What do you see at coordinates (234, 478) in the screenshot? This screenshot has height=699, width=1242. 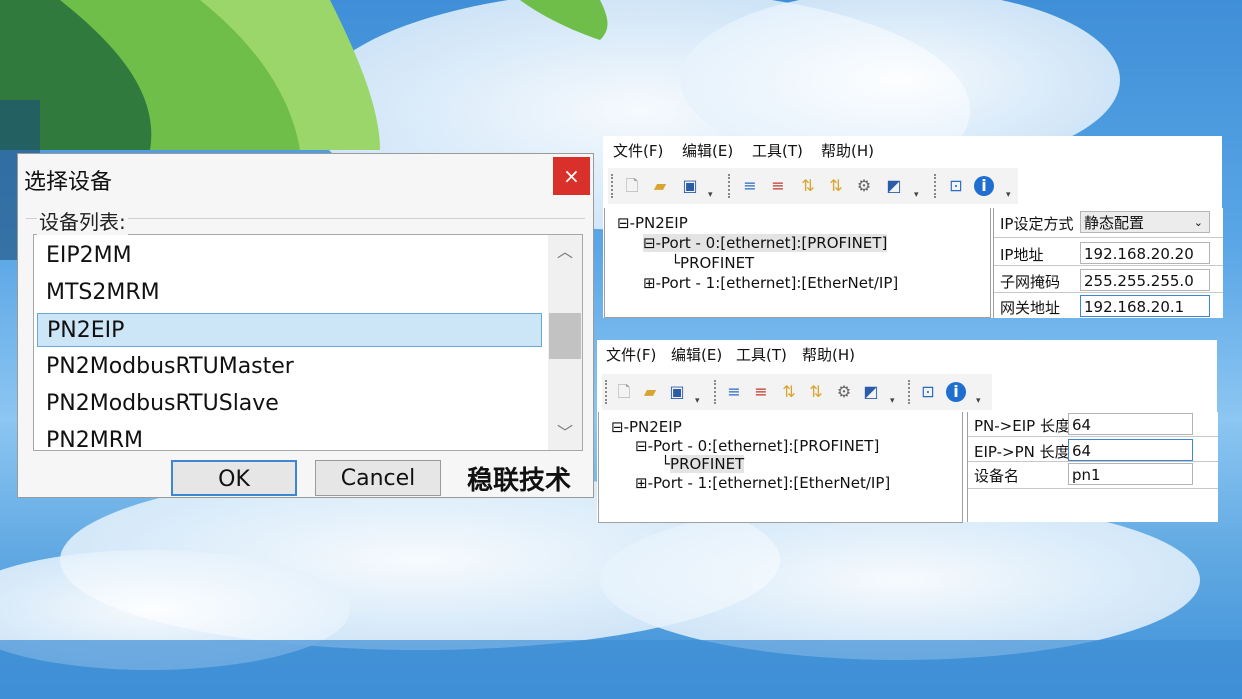 I see `ok-button: OK` at bounding box center [234, 478].